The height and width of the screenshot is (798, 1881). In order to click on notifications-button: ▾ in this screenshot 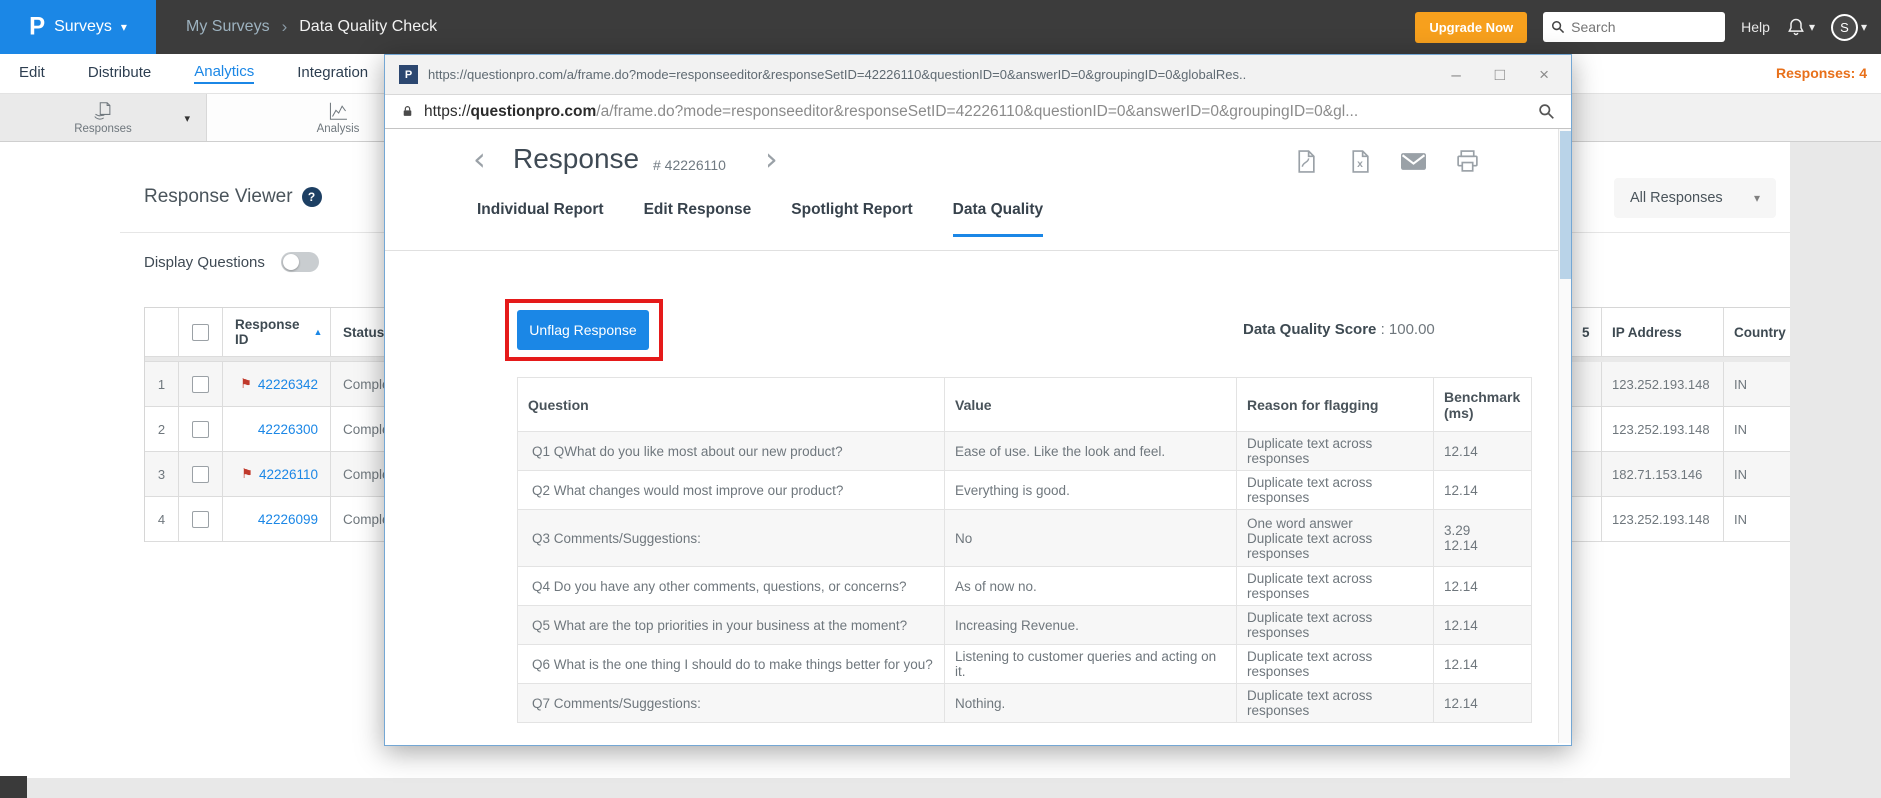, I will do `click(1800, 27)`.